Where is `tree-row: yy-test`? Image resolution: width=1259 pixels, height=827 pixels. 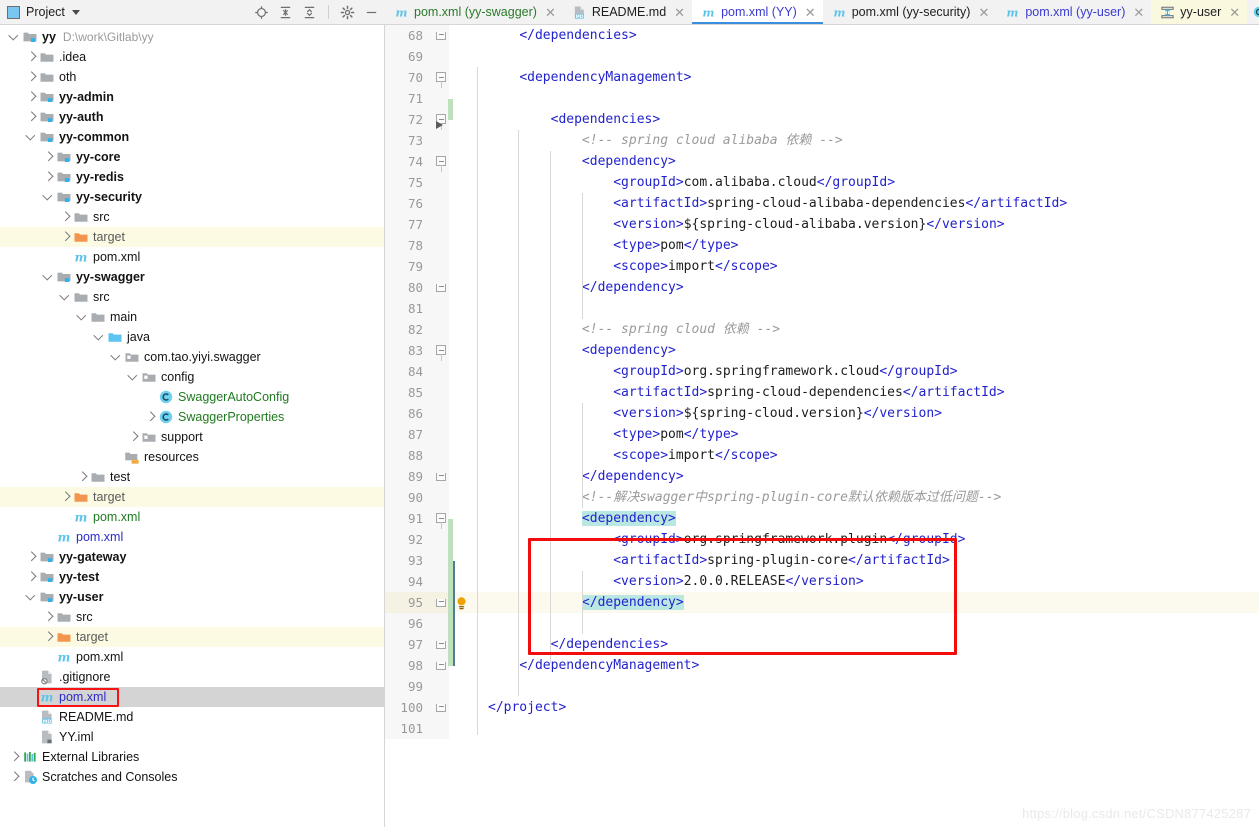 tree-row: yy-test is located at coordinates (192, 577).